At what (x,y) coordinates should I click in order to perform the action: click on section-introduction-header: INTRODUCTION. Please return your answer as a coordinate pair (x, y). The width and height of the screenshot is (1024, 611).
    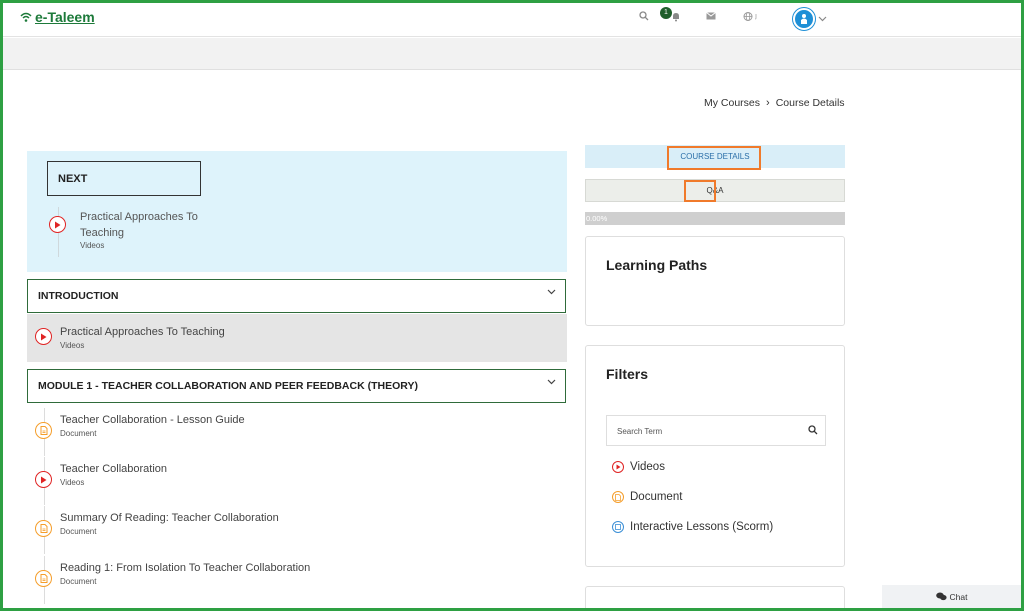
    Looking at the image, I should click on (296, 296).